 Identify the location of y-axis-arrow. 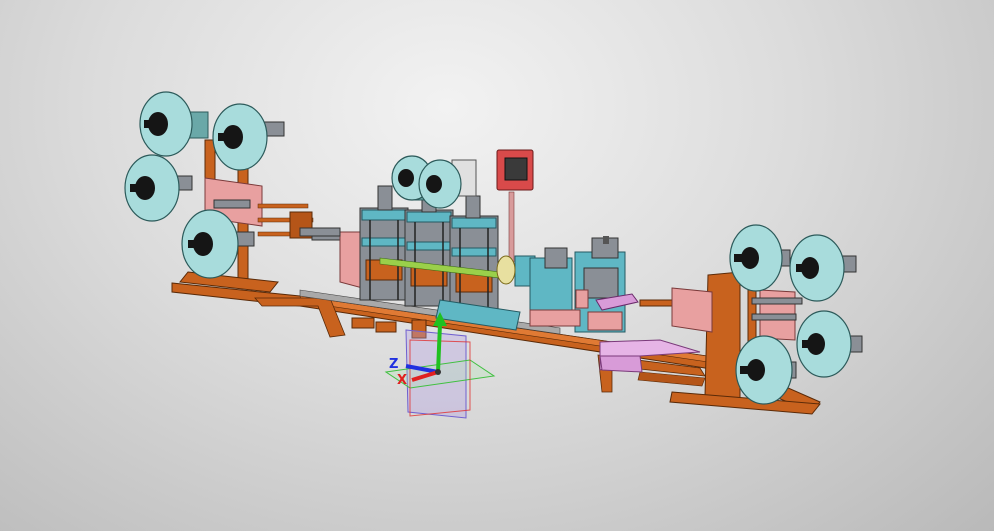
(439, 348).